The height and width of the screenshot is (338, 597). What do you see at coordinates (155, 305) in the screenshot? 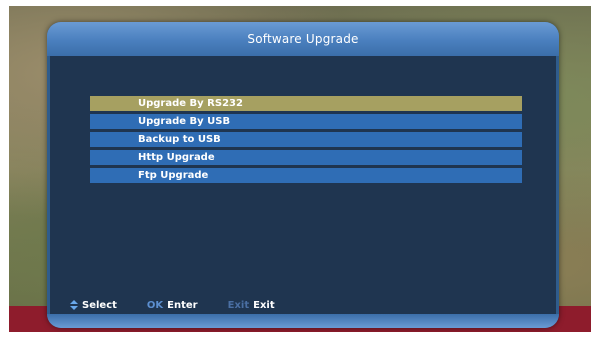
I see `ok-key-label: OK` at bounding box center [155, 305].